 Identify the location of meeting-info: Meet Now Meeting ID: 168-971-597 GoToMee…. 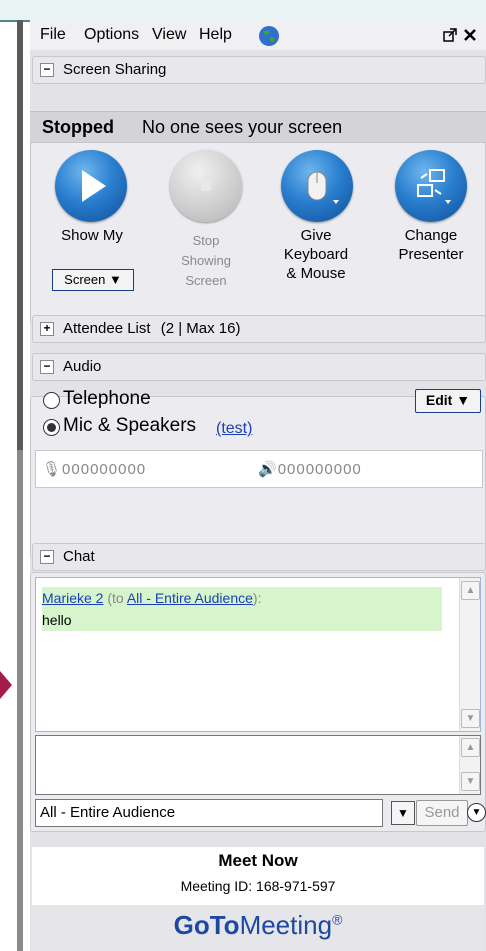
(258, 899).